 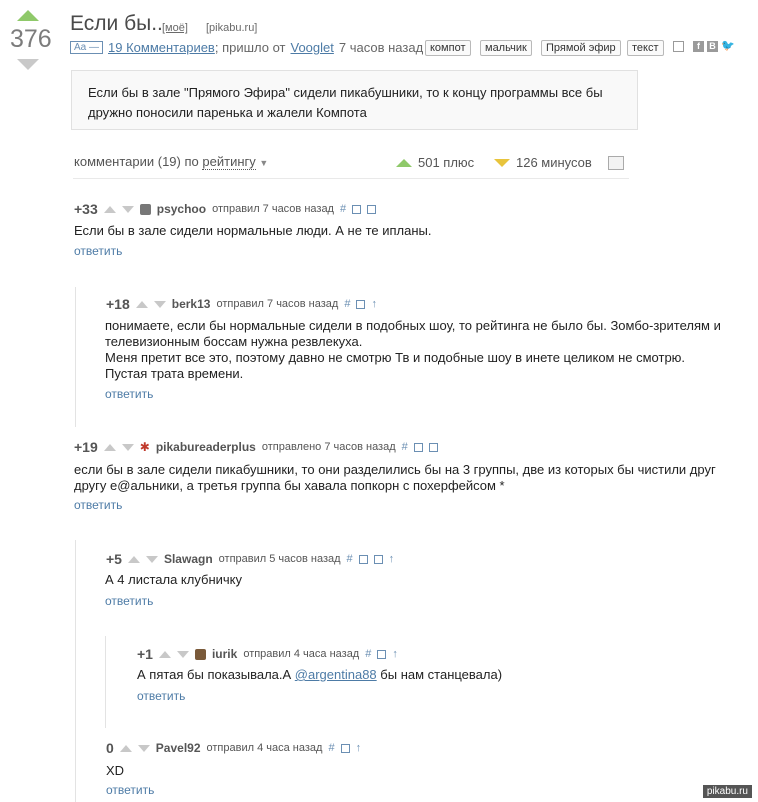 I want to click on plus-icon, so click(x=404, y=162).